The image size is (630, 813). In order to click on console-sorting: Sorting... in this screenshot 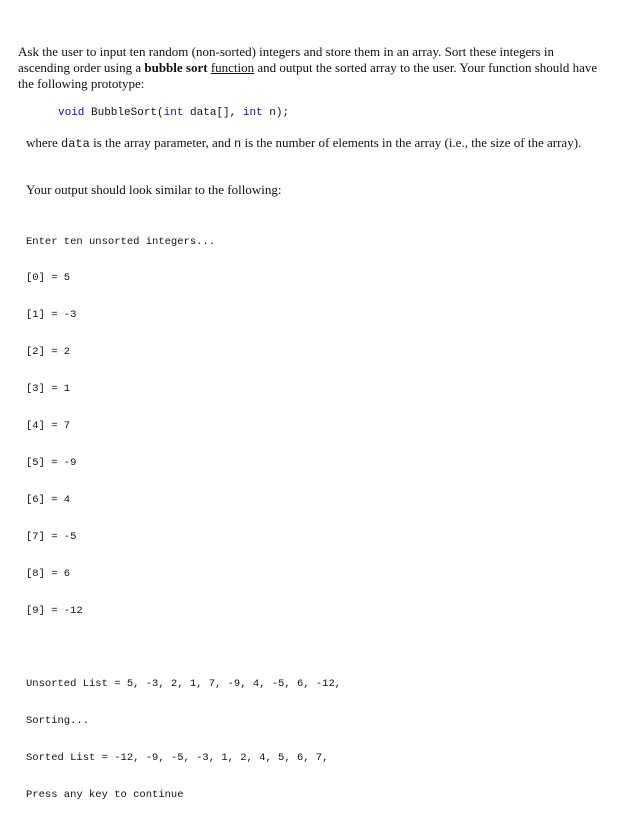, I will do `click(58, 720)`.